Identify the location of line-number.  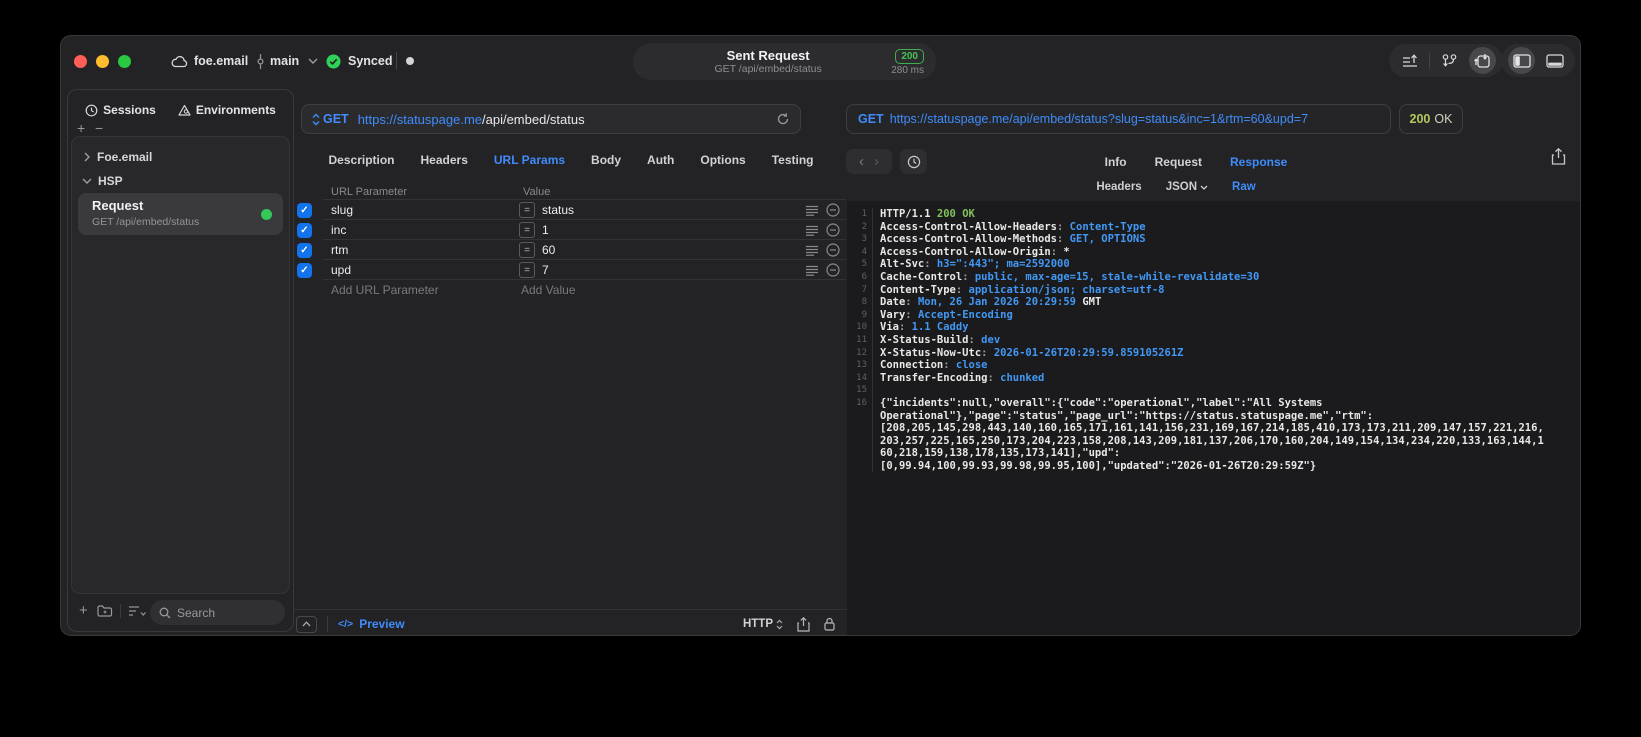
(860, 416).